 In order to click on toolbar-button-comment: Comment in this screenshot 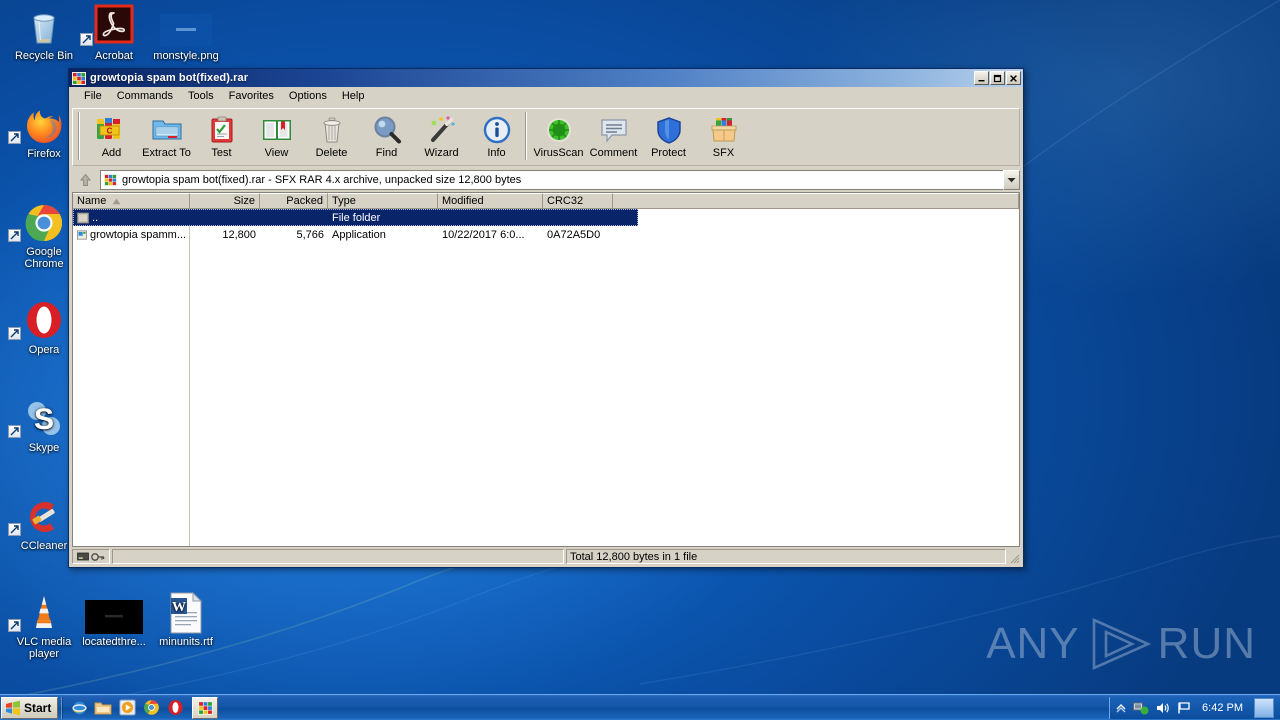, I will do `click(613, 137)`.